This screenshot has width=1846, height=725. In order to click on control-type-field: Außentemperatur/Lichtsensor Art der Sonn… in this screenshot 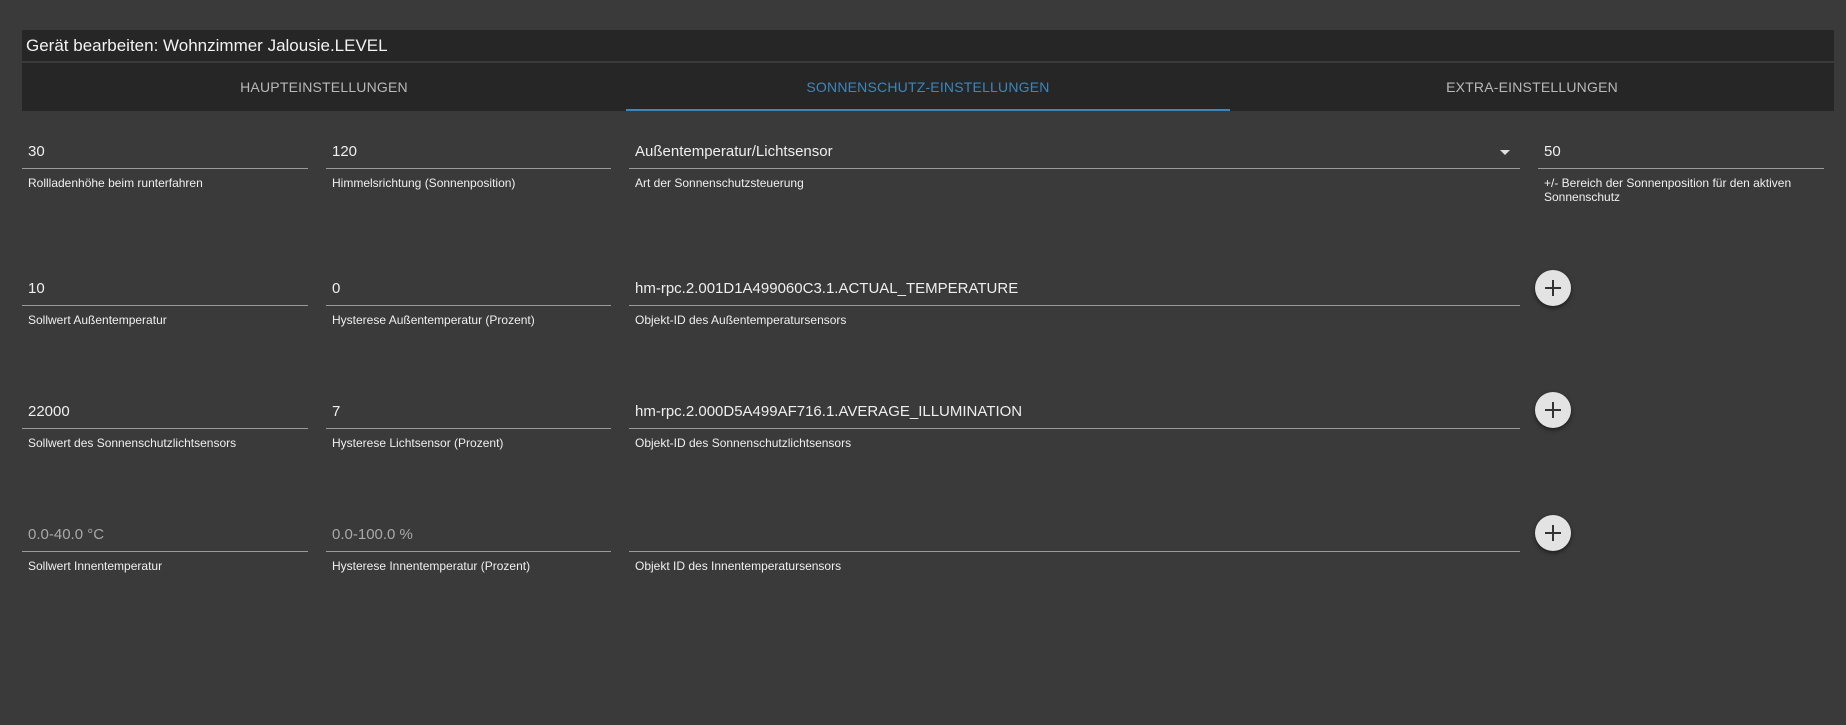, I will do `click(1074, 162)`.